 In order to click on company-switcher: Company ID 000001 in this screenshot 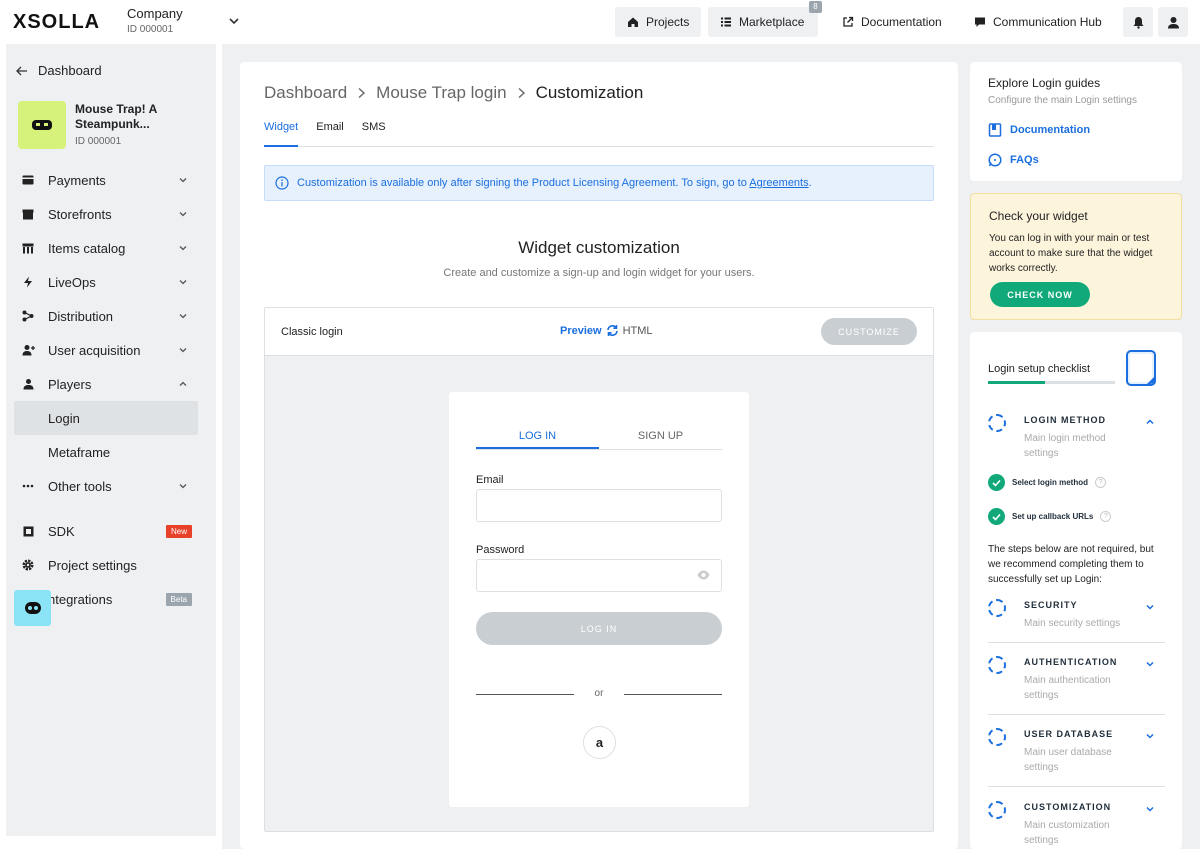, I will do `click(155, 20)`.